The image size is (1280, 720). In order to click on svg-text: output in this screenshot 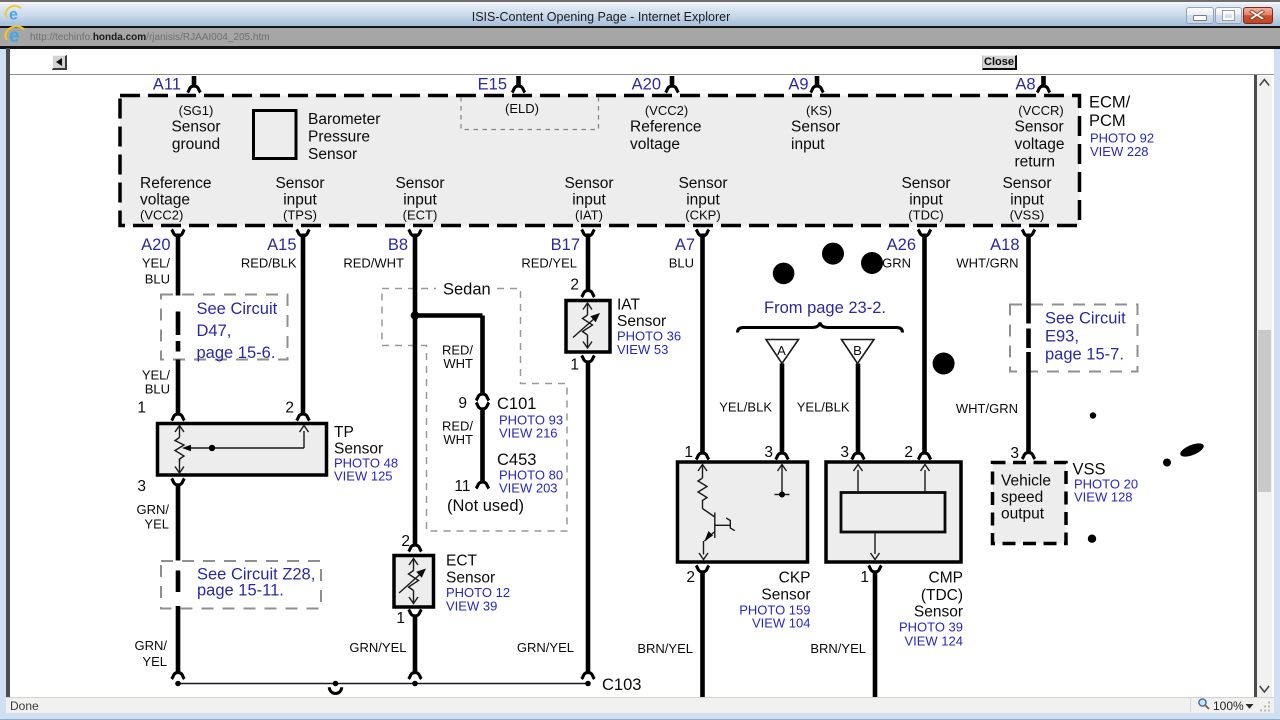, I will do `click(1023, 514)`.